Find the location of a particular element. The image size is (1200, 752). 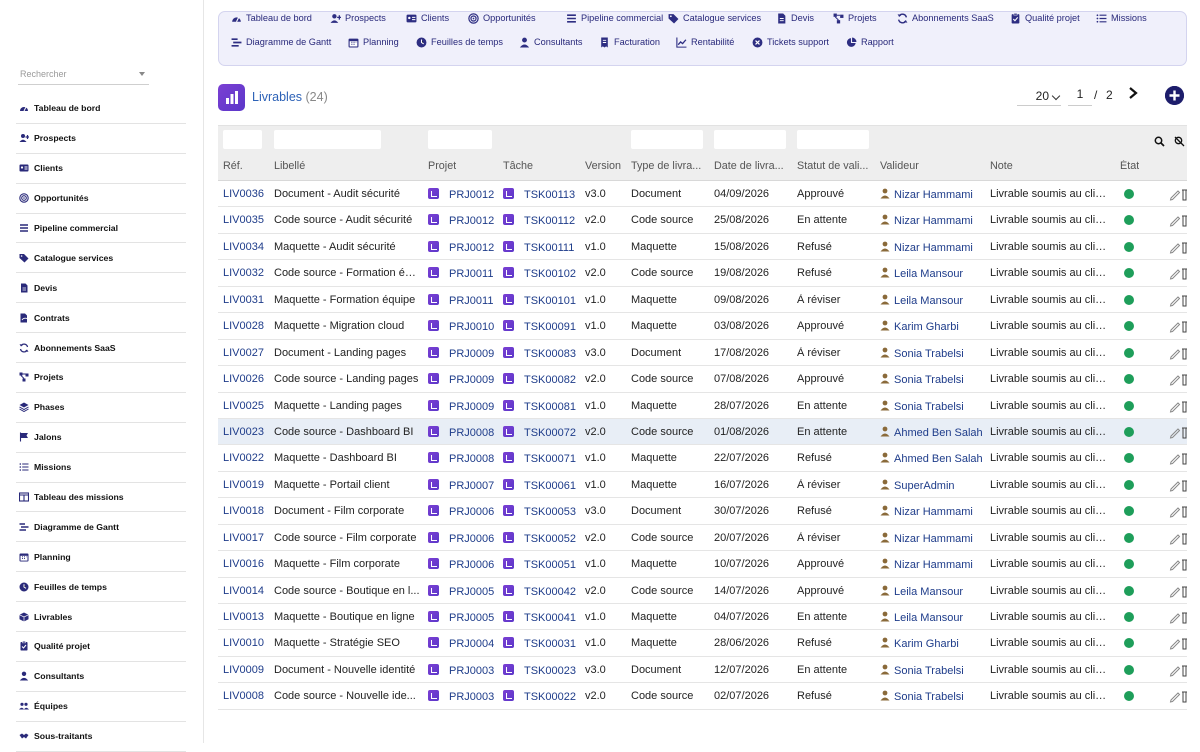

sidebar-item-columns: Tableau des missions is located at coordinates (101, 498).